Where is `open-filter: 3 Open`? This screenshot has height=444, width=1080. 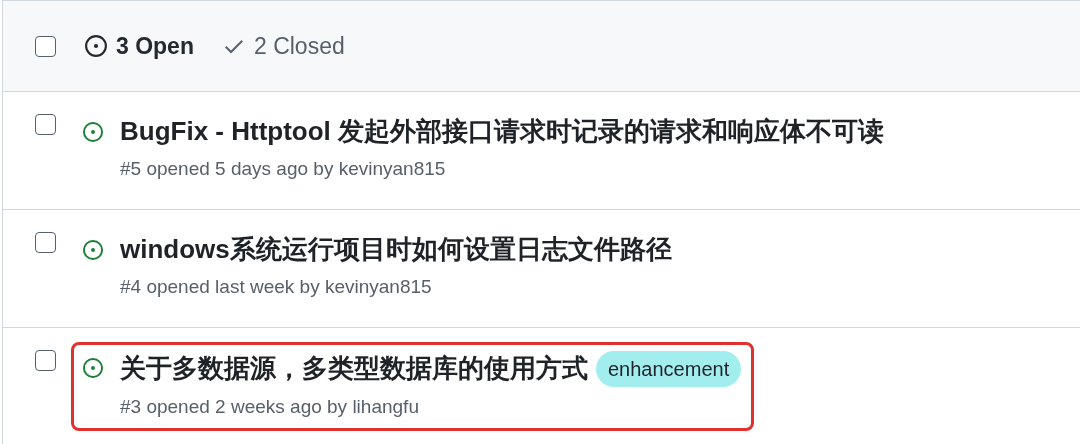 open-filter: 3 Open is located at coordinates (155, 46).